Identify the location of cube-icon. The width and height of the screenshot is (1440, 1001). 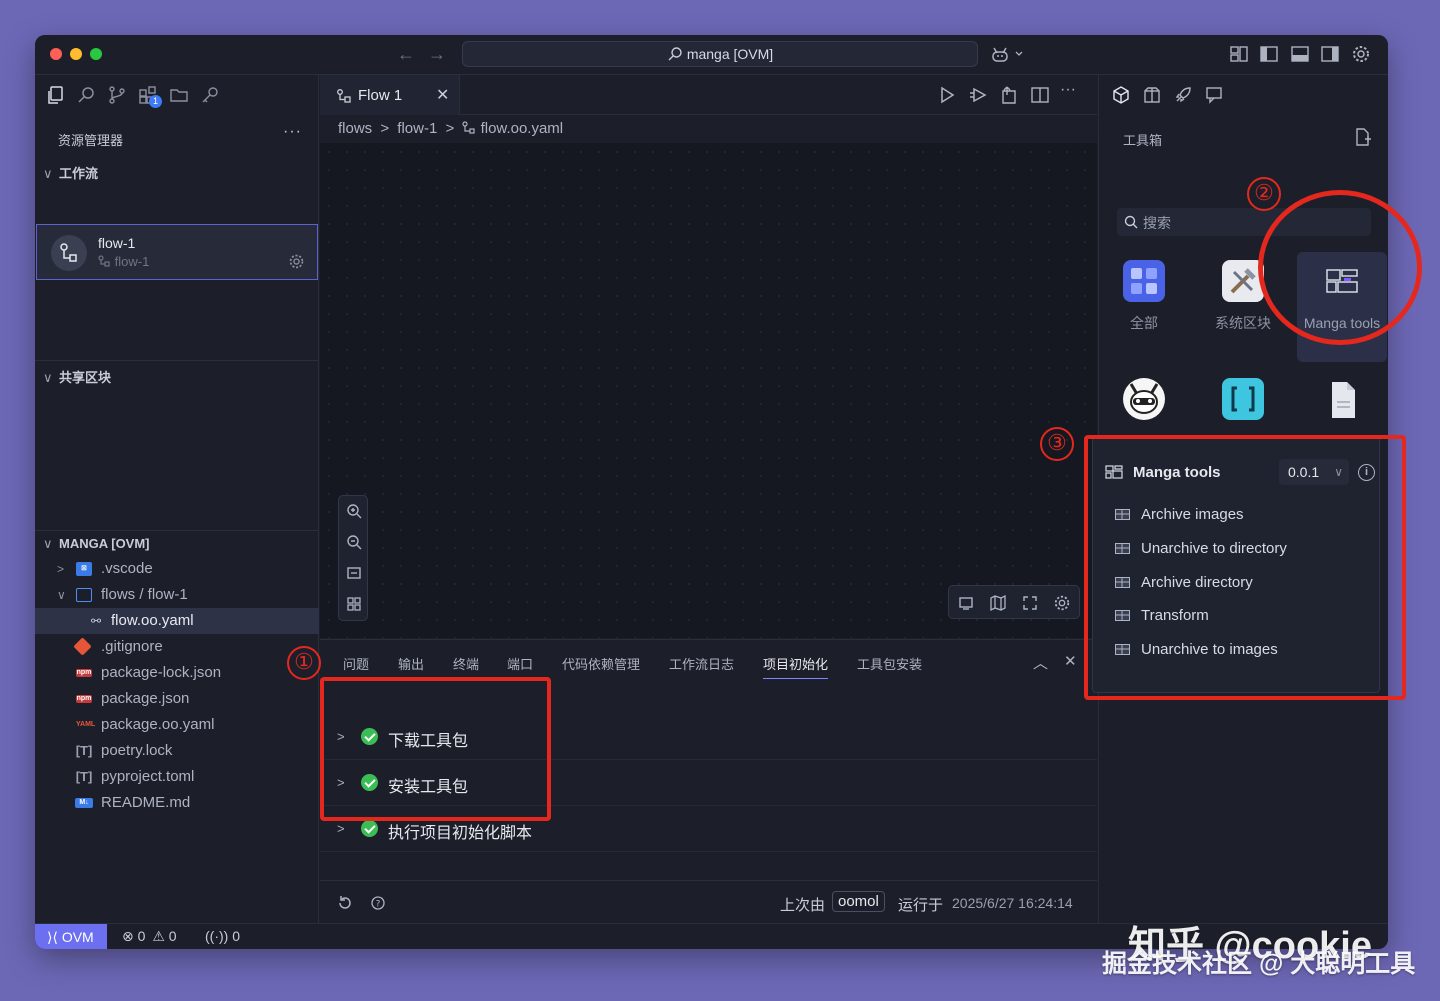
(1121, 95).